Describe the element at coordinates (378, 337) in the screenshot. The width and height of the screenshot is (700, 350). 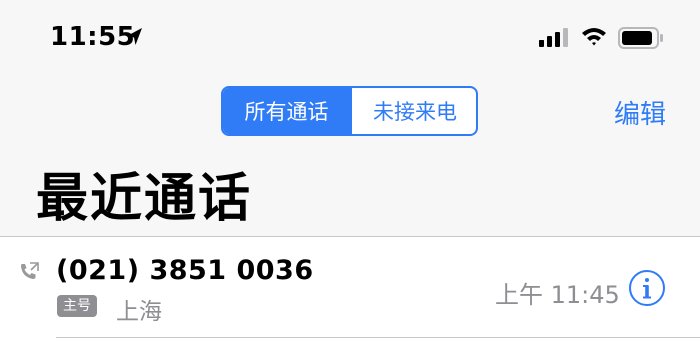
I see `row-divider` at that location.